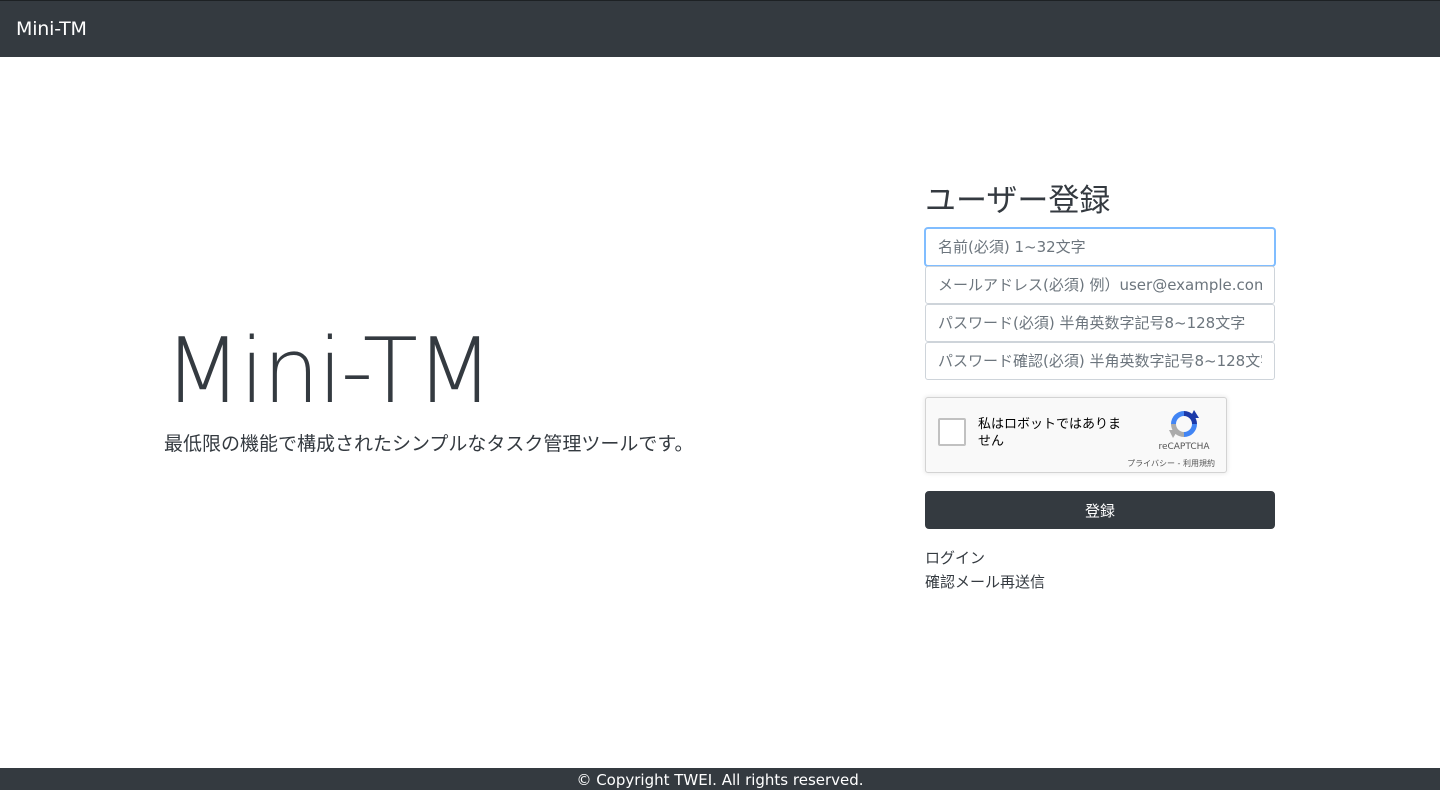  Describe the element at coordinates (1100, 285) in the screenshot. I see `email-input` at that location.